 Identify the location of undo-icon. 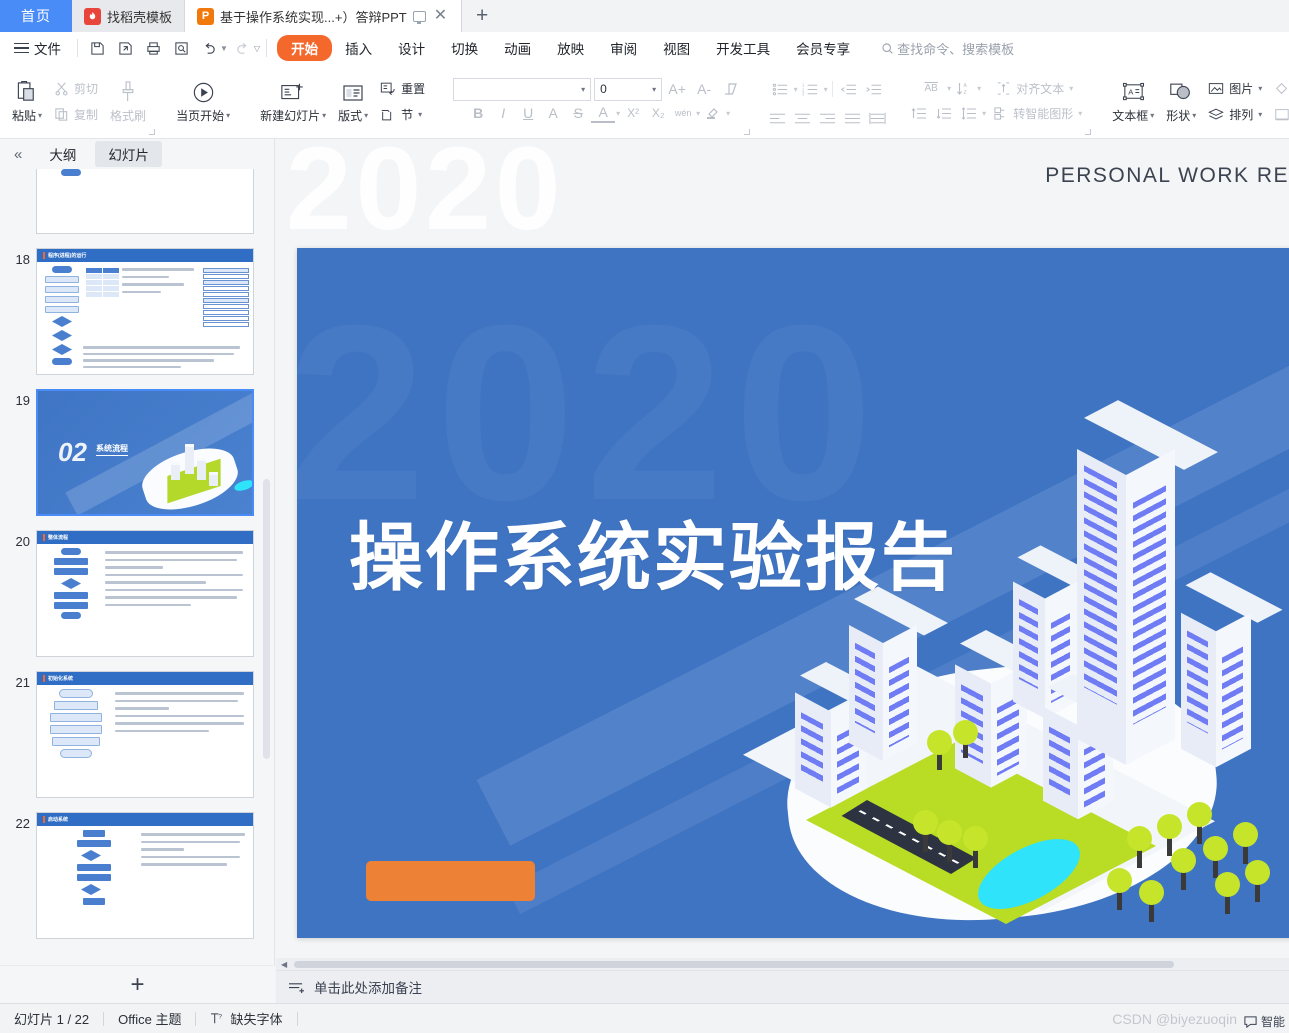
(209, 48).